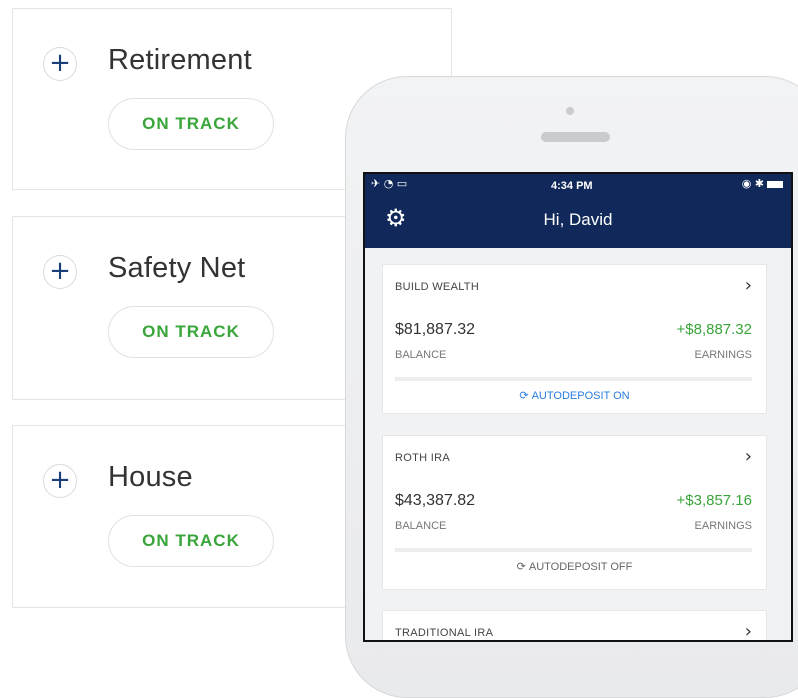  Describe the element at coordinates (437, 287) in the screenshot. I see `account-name: BUILD WEALTH` at that location.